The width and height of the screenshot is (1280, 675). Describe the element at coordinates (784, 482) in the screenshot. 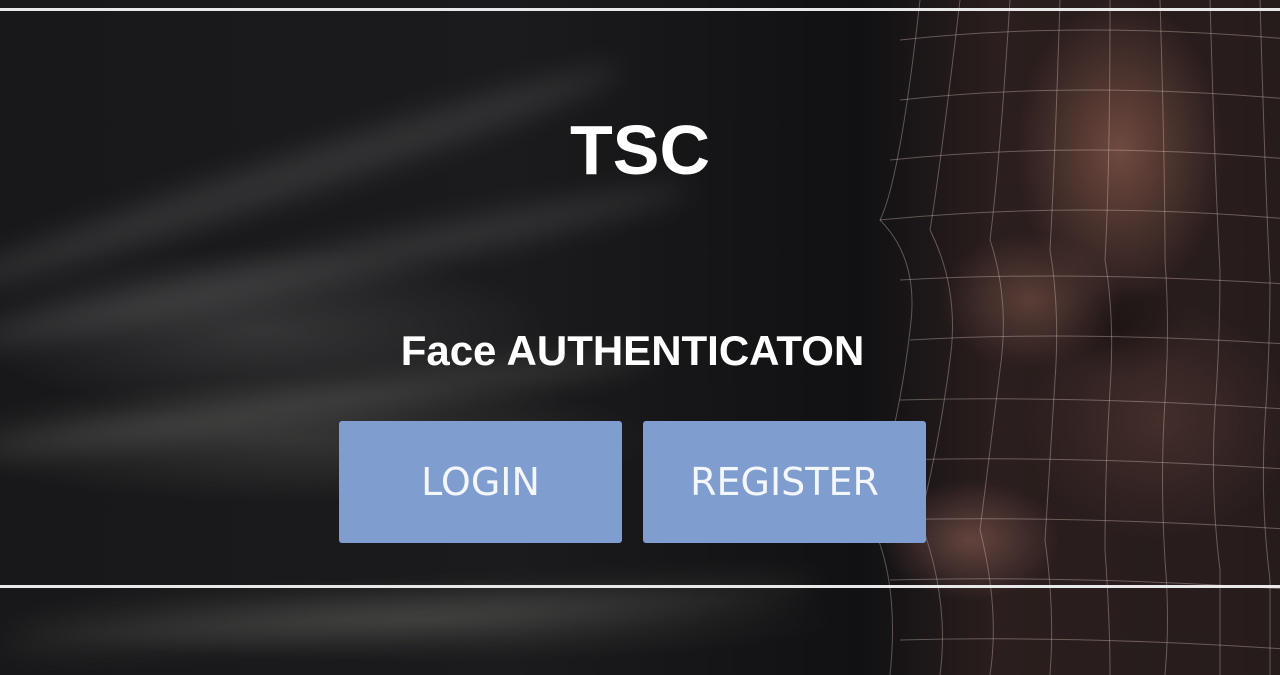

I see `register-button: REGISTER` at that location.